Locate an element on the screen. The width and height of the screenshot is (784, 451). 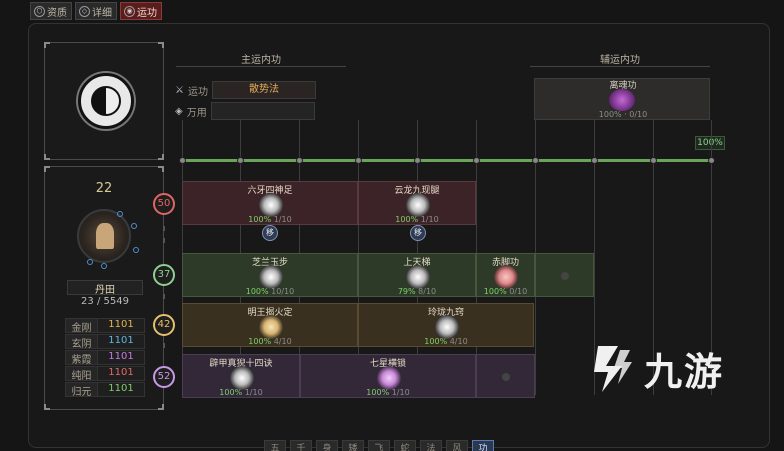
bottom-category-strip: 五千身矮飞蛇法风功 is located at coordinates (379, 445).